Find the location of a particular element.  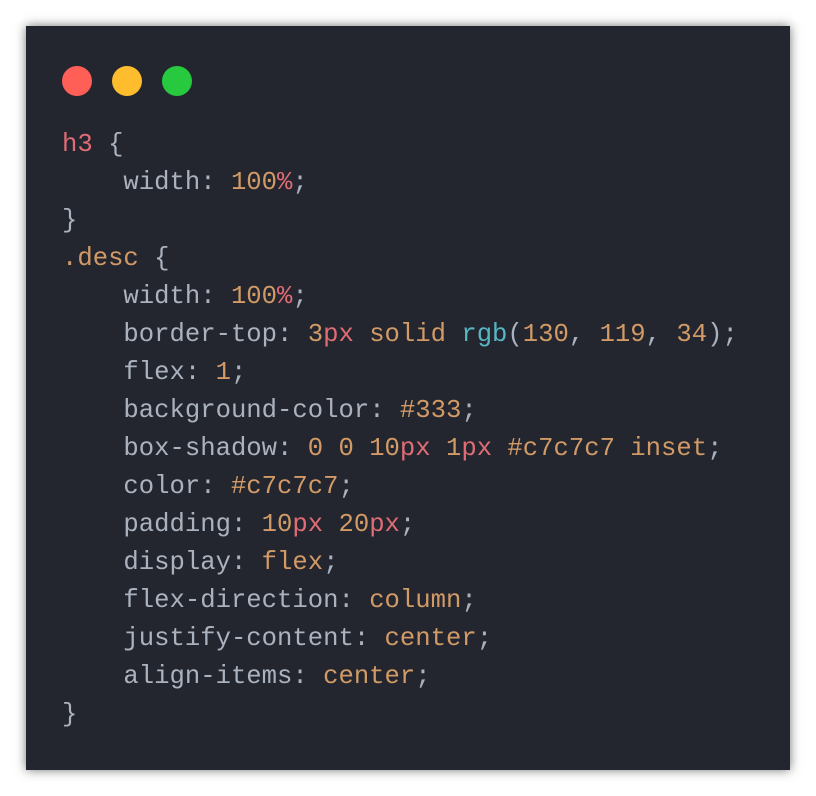

code-token-property: justify-content is located at coordinates (208, 638).